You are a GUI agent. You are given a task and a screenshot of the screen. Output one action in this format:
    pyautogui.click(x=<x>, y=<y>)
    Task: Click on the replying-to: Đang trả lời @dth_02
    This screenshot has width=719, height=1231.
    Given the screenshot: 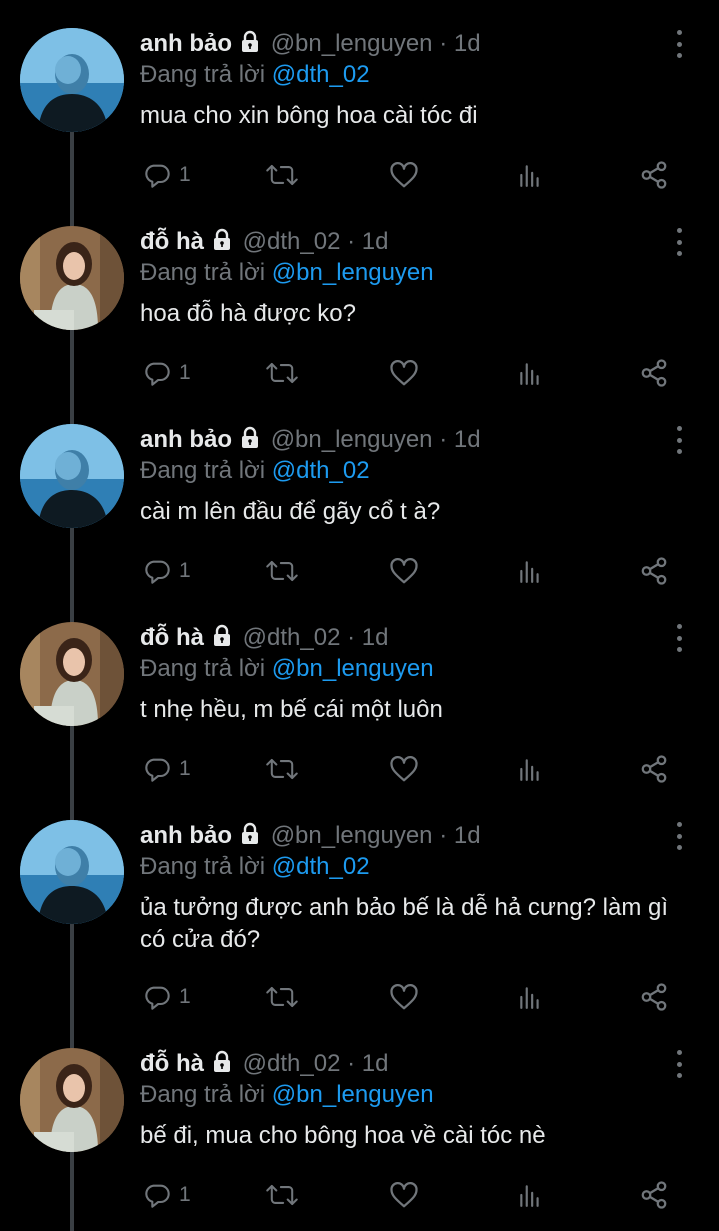 What is the action you would take?
    pyautogui.click(x=419, y=867)
    